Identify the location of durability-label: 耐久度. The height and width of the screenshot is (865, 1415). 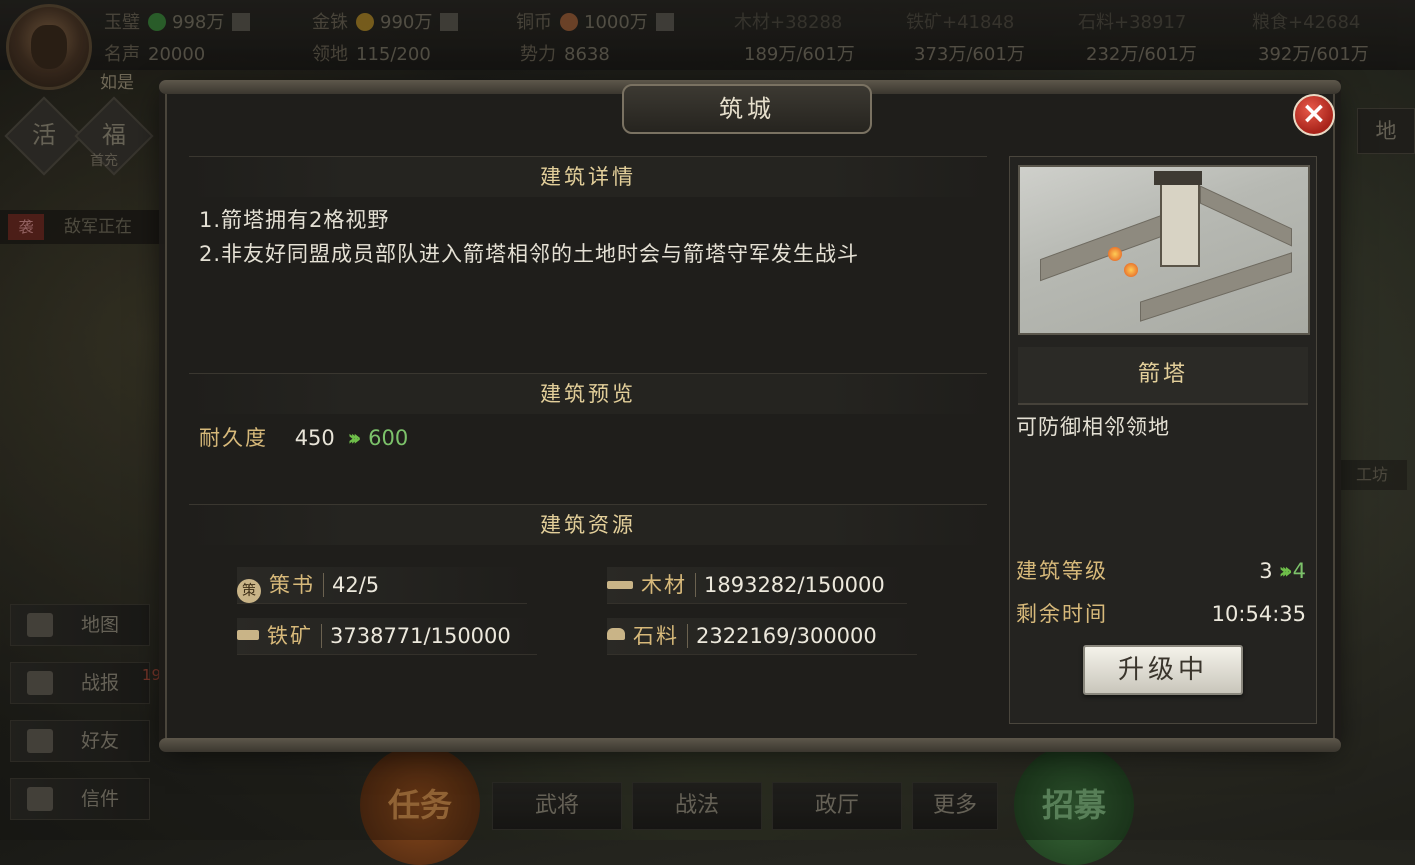
(233, 438).